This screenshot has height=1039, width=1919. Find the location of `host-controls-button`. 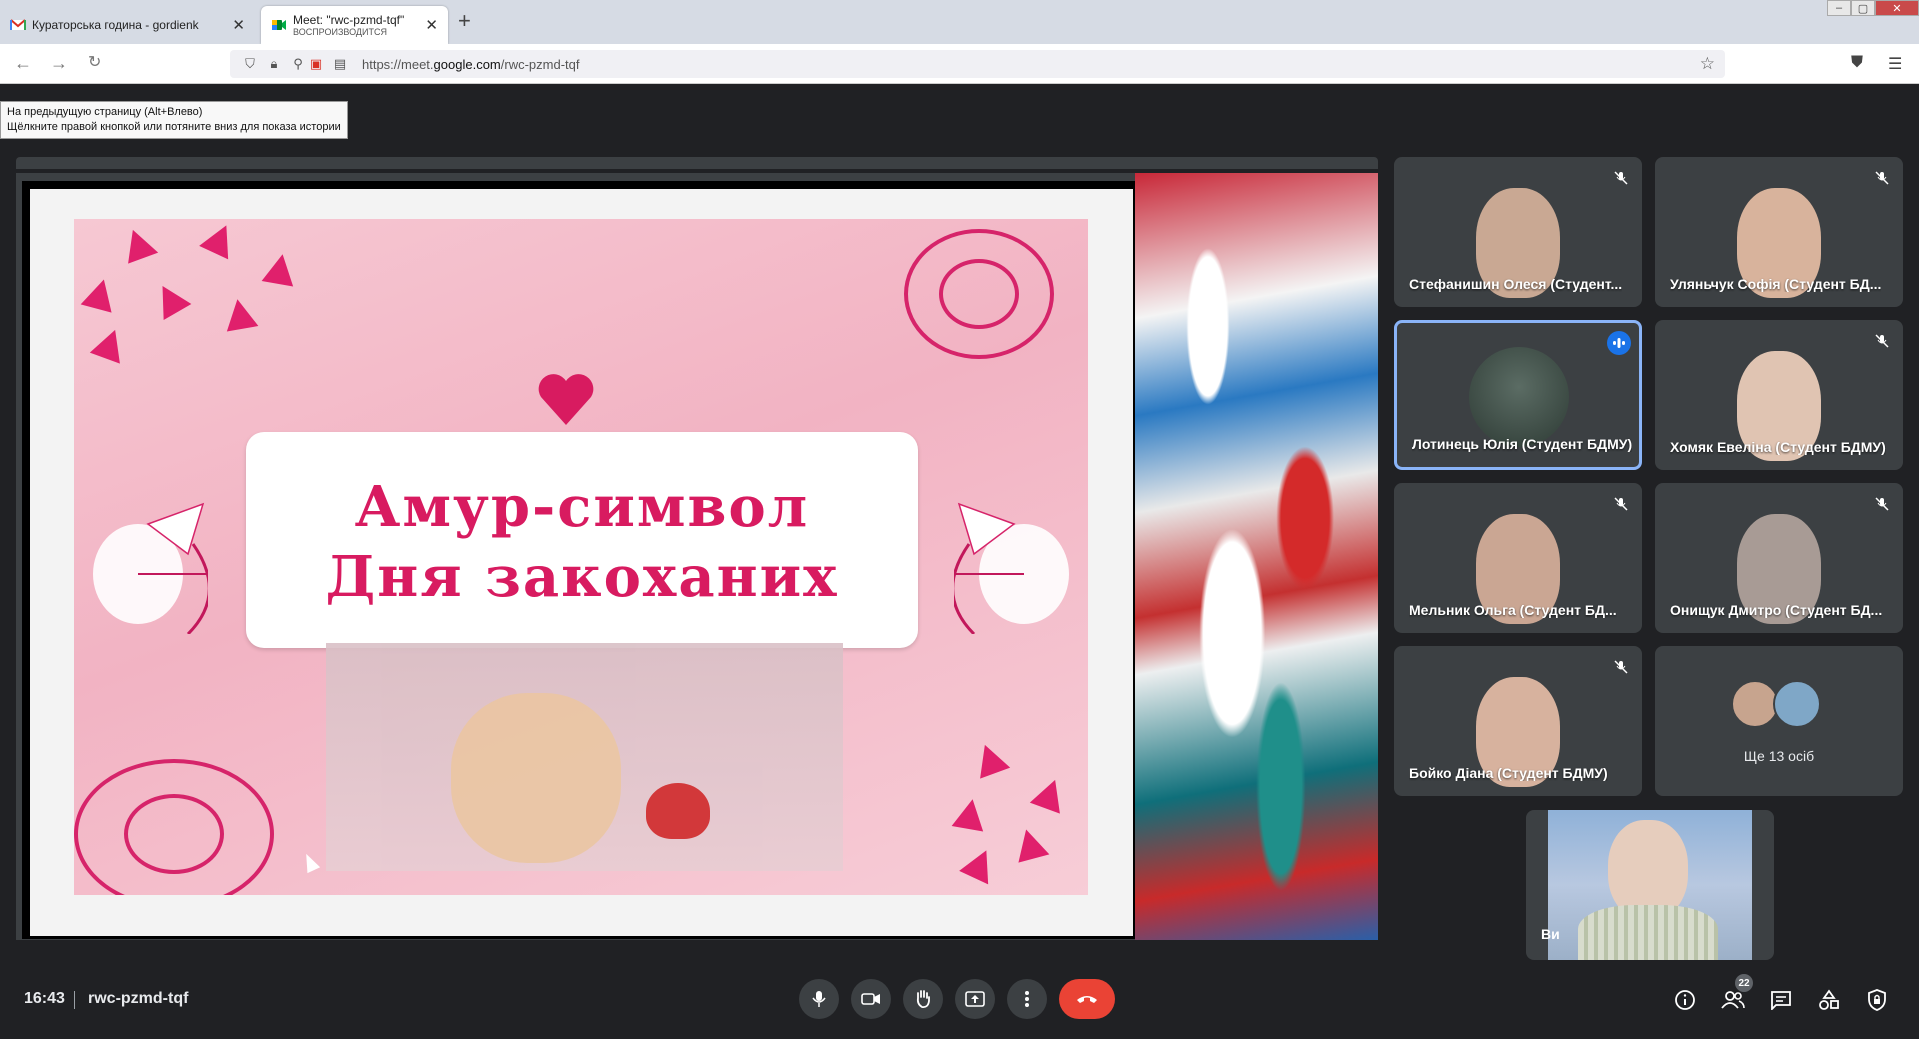

host-controls-button is located at coordinates (1877, 1000).